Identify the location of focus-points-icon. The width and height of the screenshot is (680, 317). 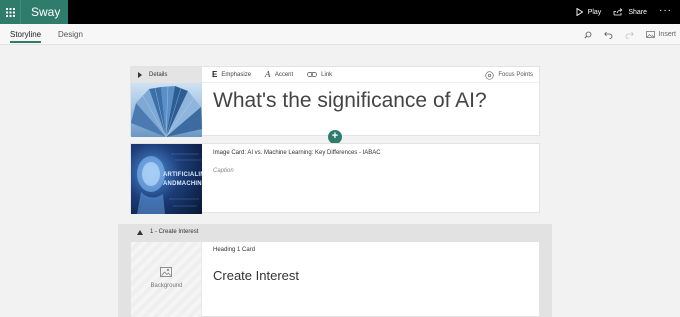
(489, 75).